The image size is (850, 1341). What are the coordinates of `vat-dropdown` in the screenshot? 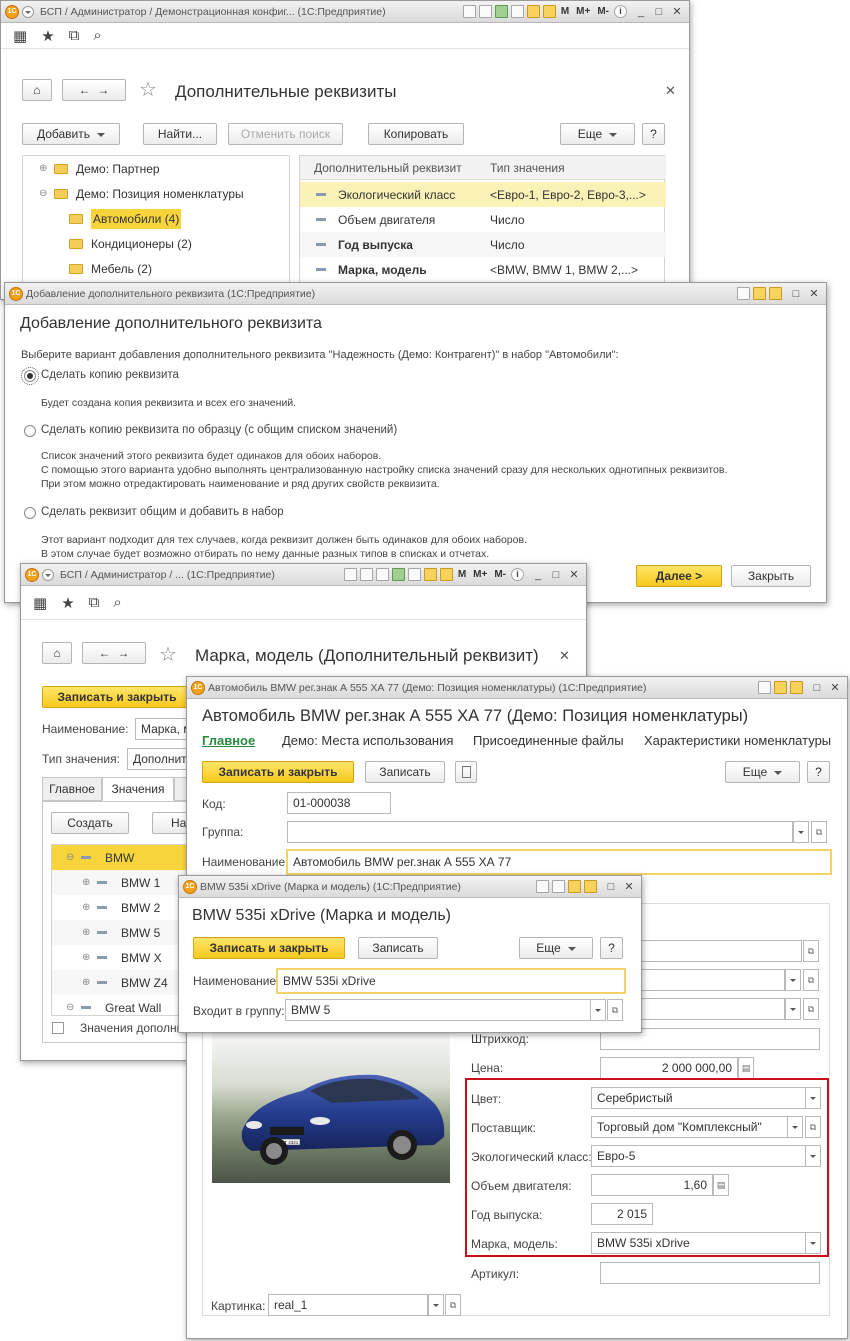 It's located at (793, 1009).